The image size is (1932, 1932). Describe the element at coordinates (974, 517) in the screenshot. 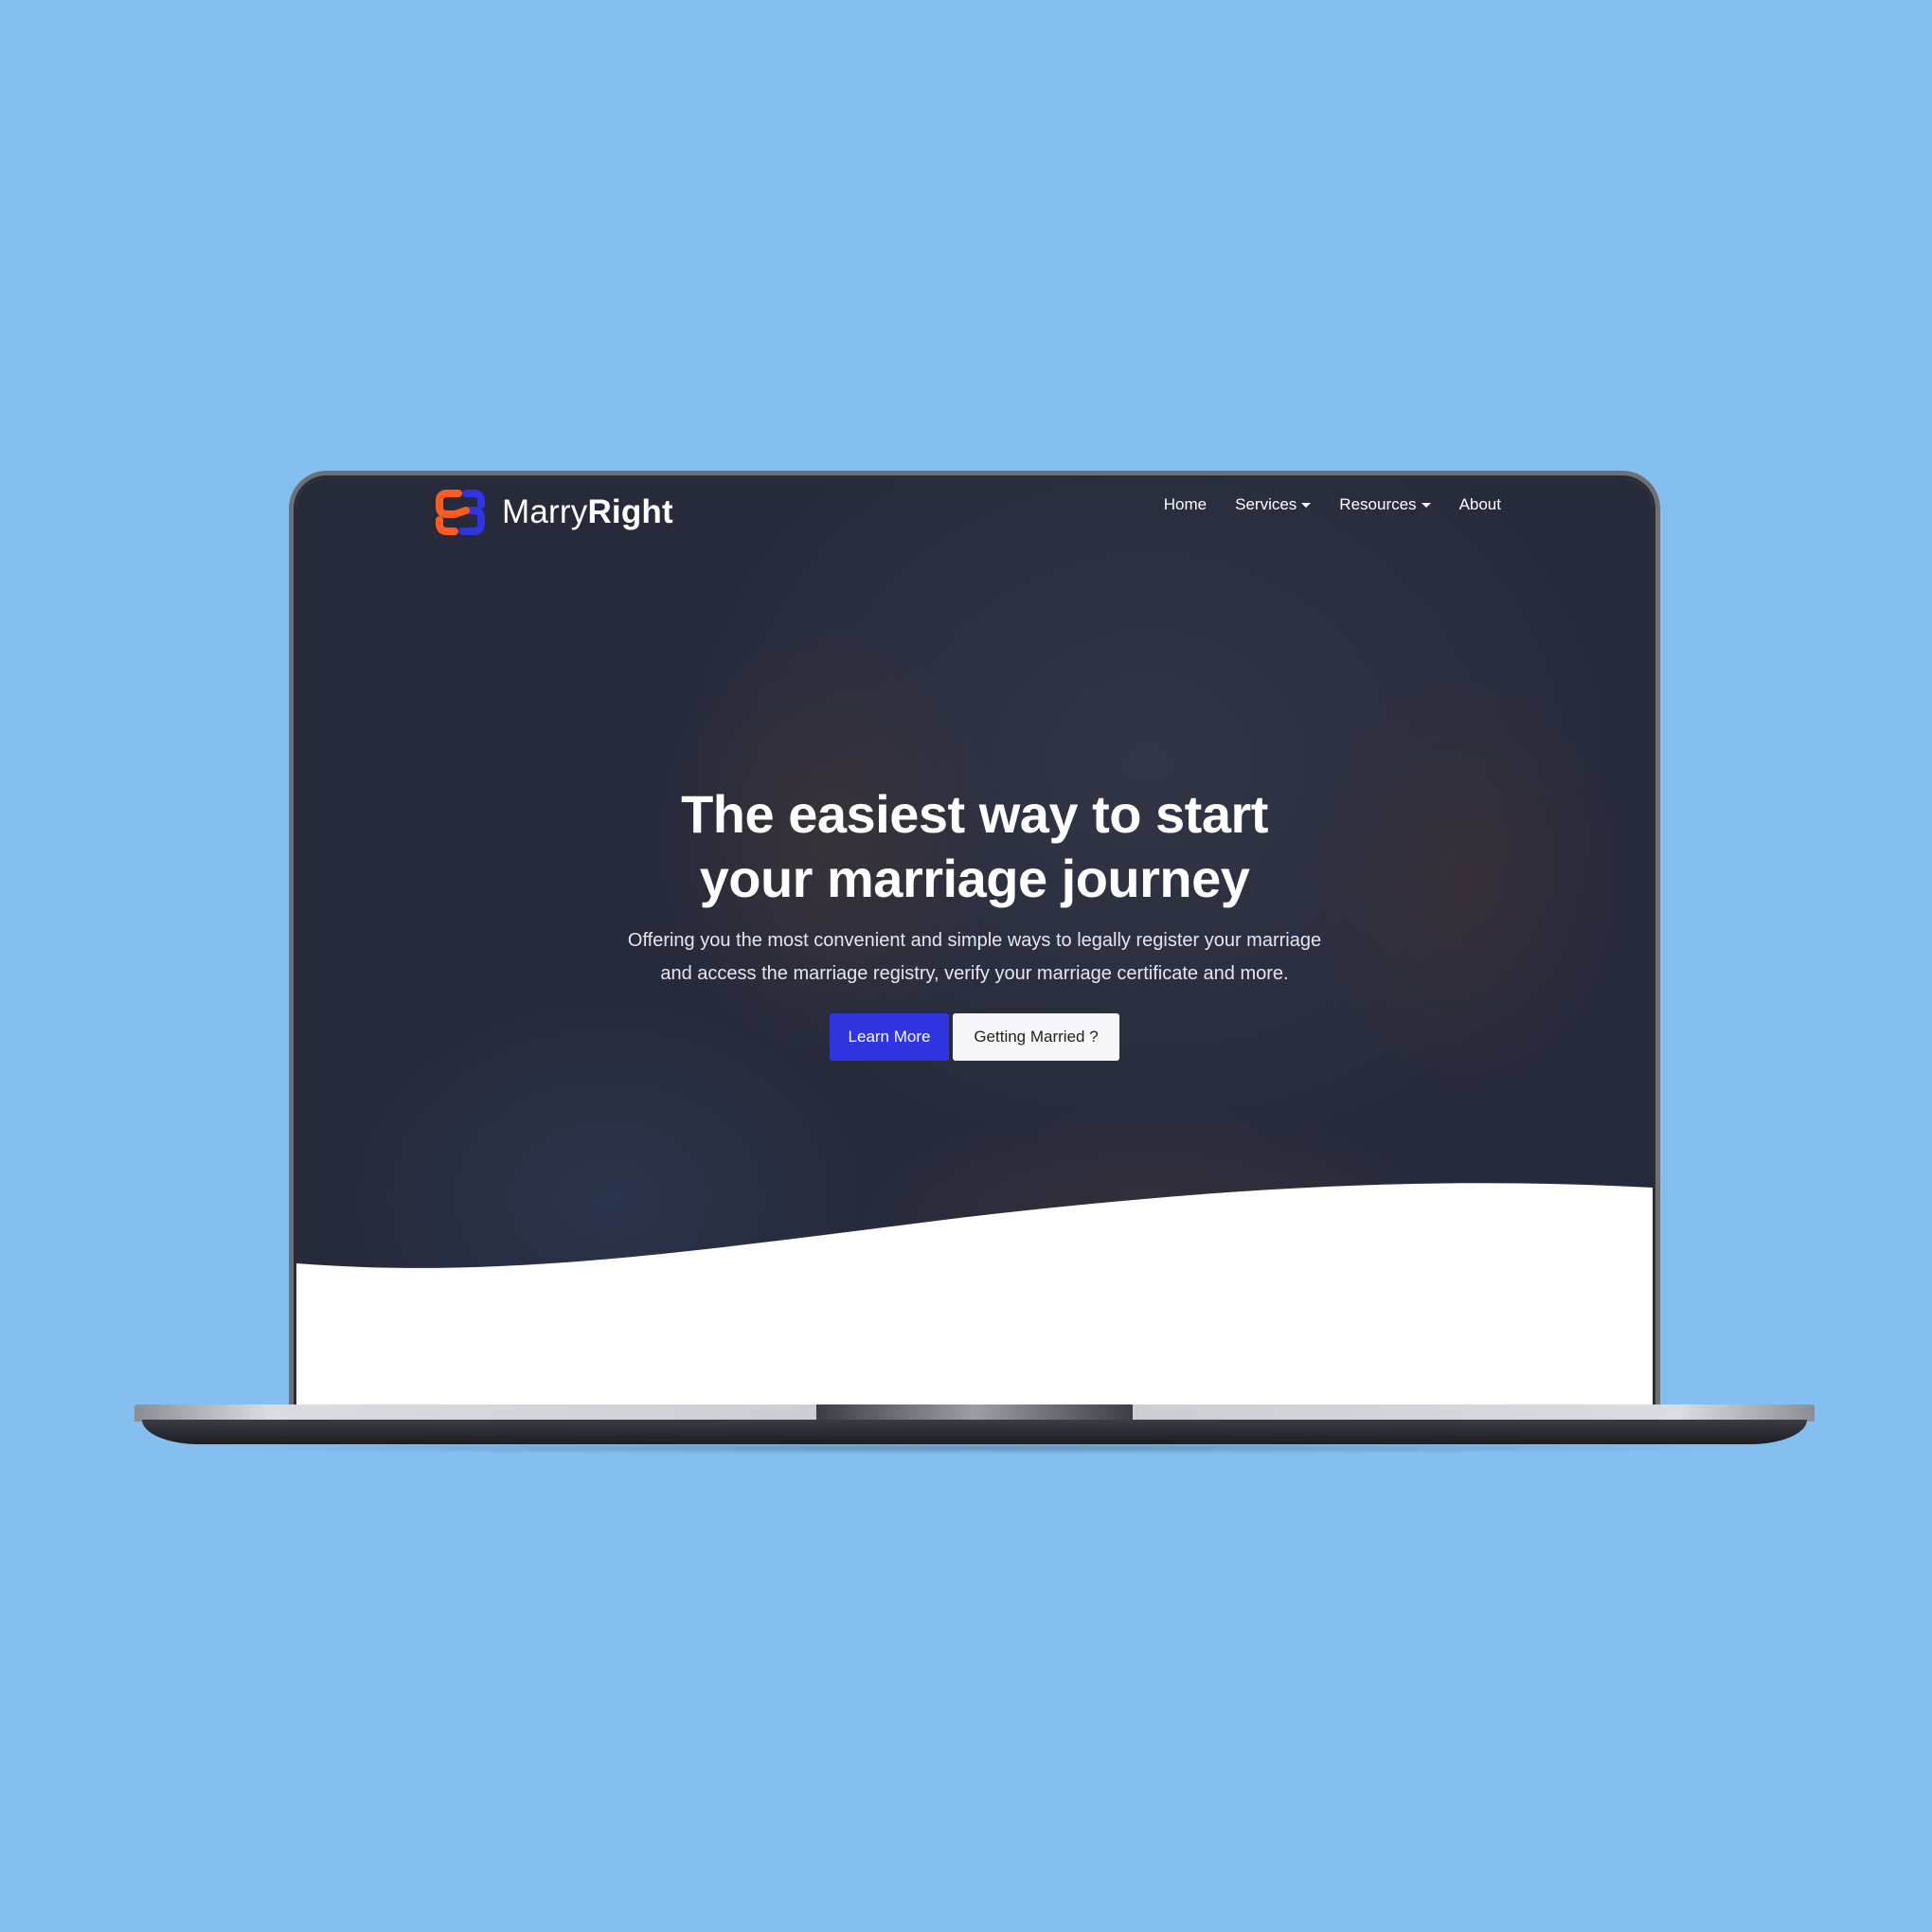

I see `navbar: MarryRight Home Services Resources About` at that location.